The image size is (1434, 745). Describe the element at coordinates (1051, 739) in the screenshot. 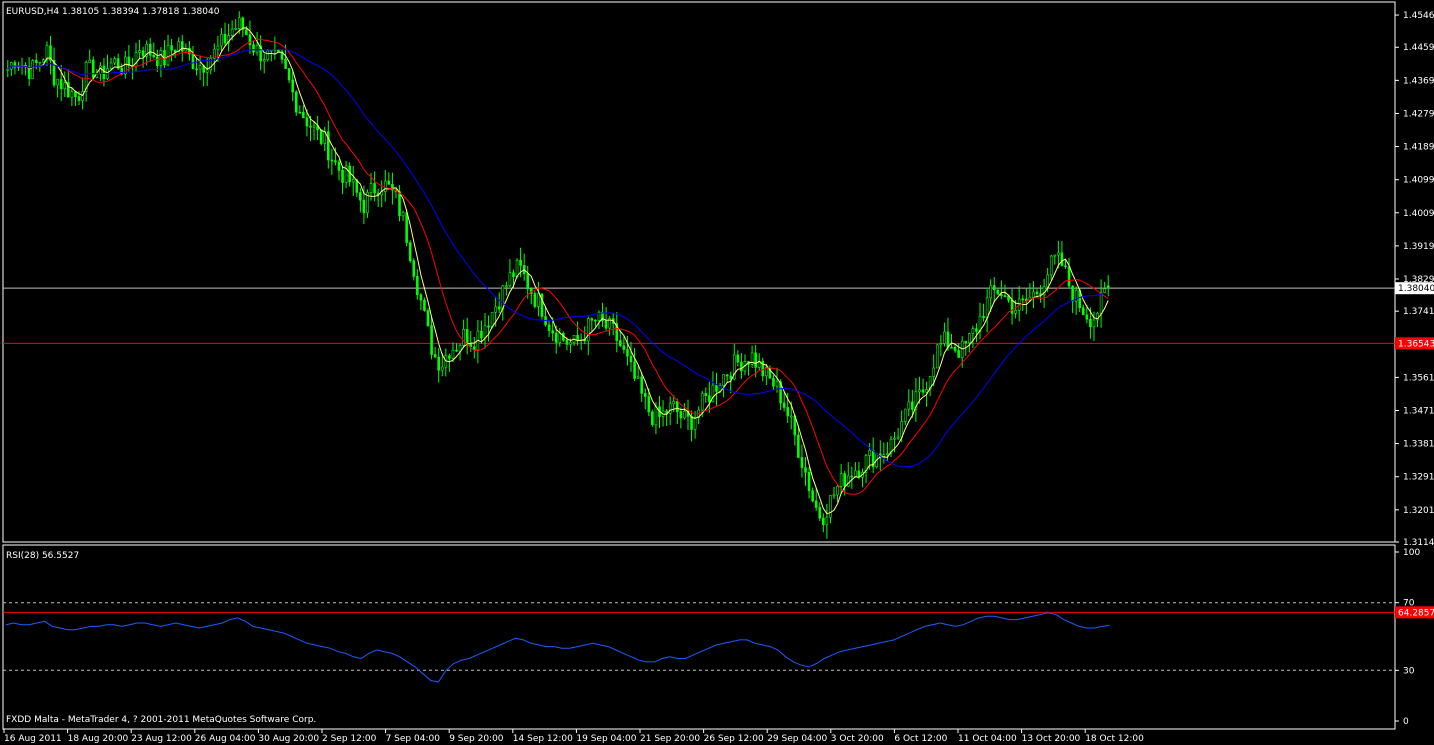

I see `time-tick-label: 13 Oct 20:00` at that location.